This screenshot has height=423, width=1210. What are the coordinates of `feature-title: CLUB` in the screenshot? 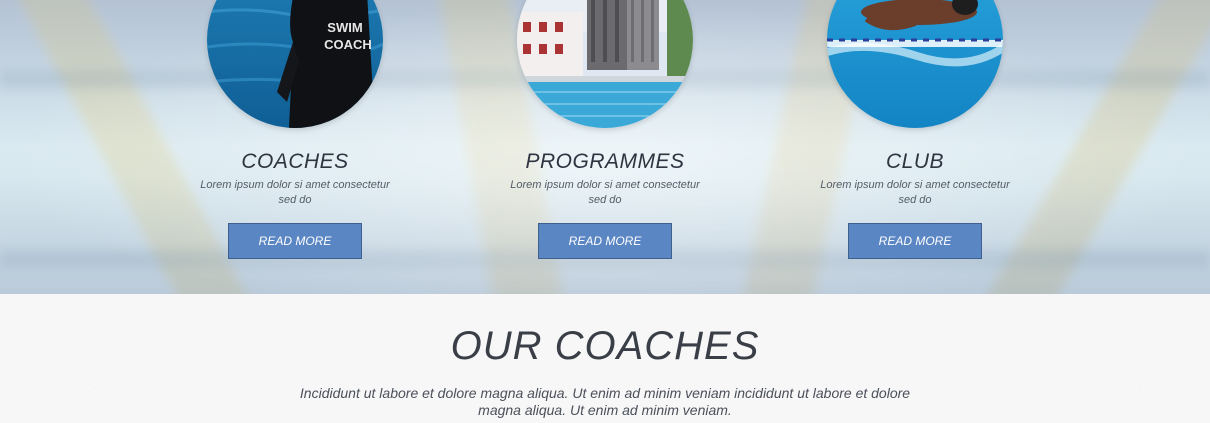 It's located at (915, 161).